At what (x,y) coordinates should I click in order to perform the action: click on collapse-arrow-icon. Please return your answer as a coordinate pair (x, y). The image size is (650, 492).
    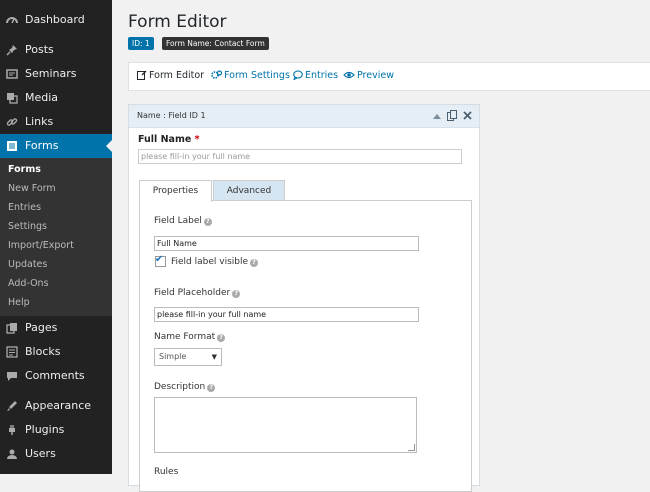
    Looking at the image, I should click on (437, 116).